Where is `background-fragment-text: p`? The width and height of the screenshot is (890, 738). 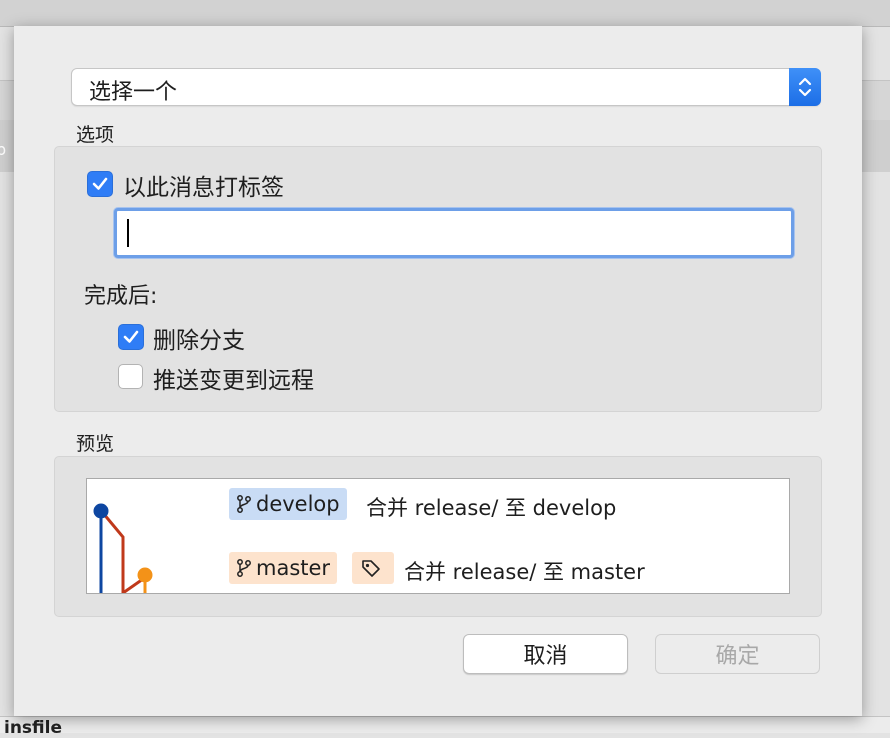 background-fragment-text: p is located at coordinates (3, 149).